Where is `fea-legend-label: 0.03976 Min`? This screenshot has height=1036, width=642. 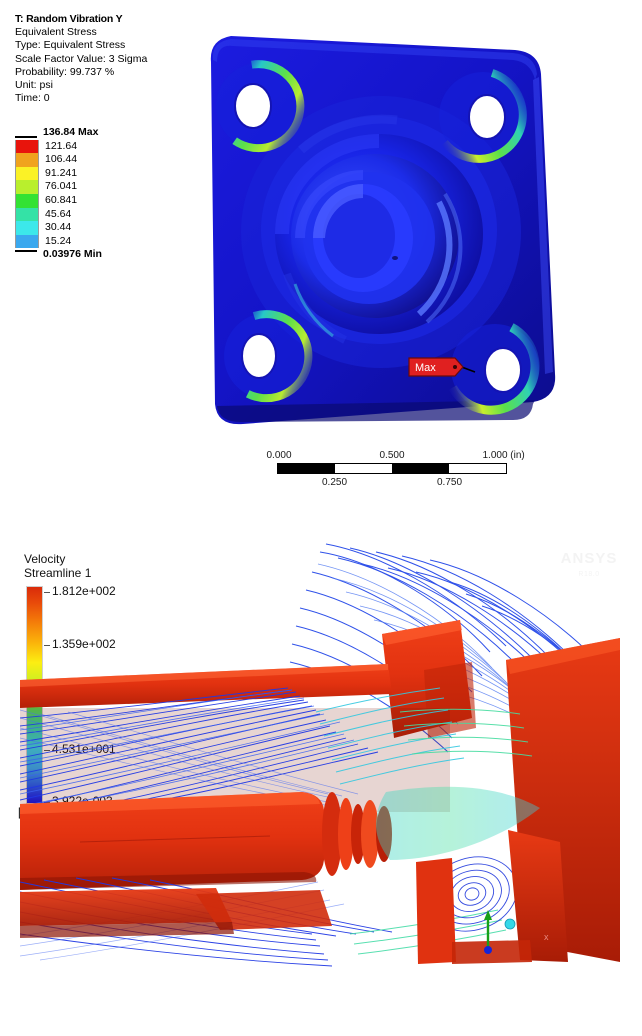
fea-legend-label: 0.03976 Min is located at coordinates (72, 254).